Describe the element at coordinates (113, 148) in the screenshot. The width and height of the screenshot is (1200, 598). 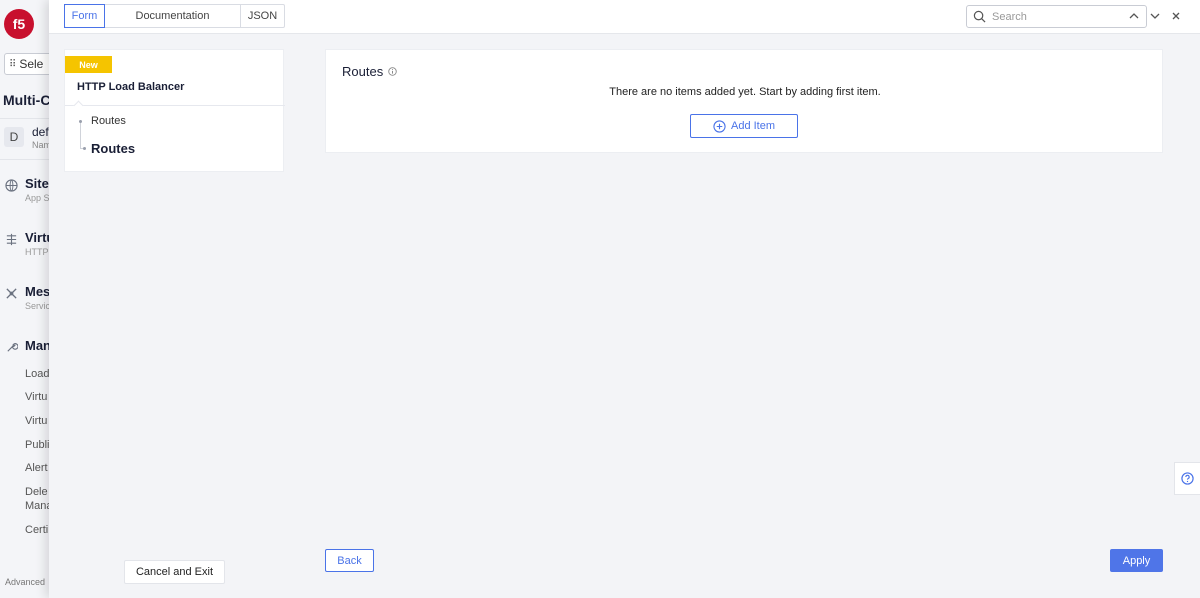
I see `outline-item-routes-current: Routes` at that location.